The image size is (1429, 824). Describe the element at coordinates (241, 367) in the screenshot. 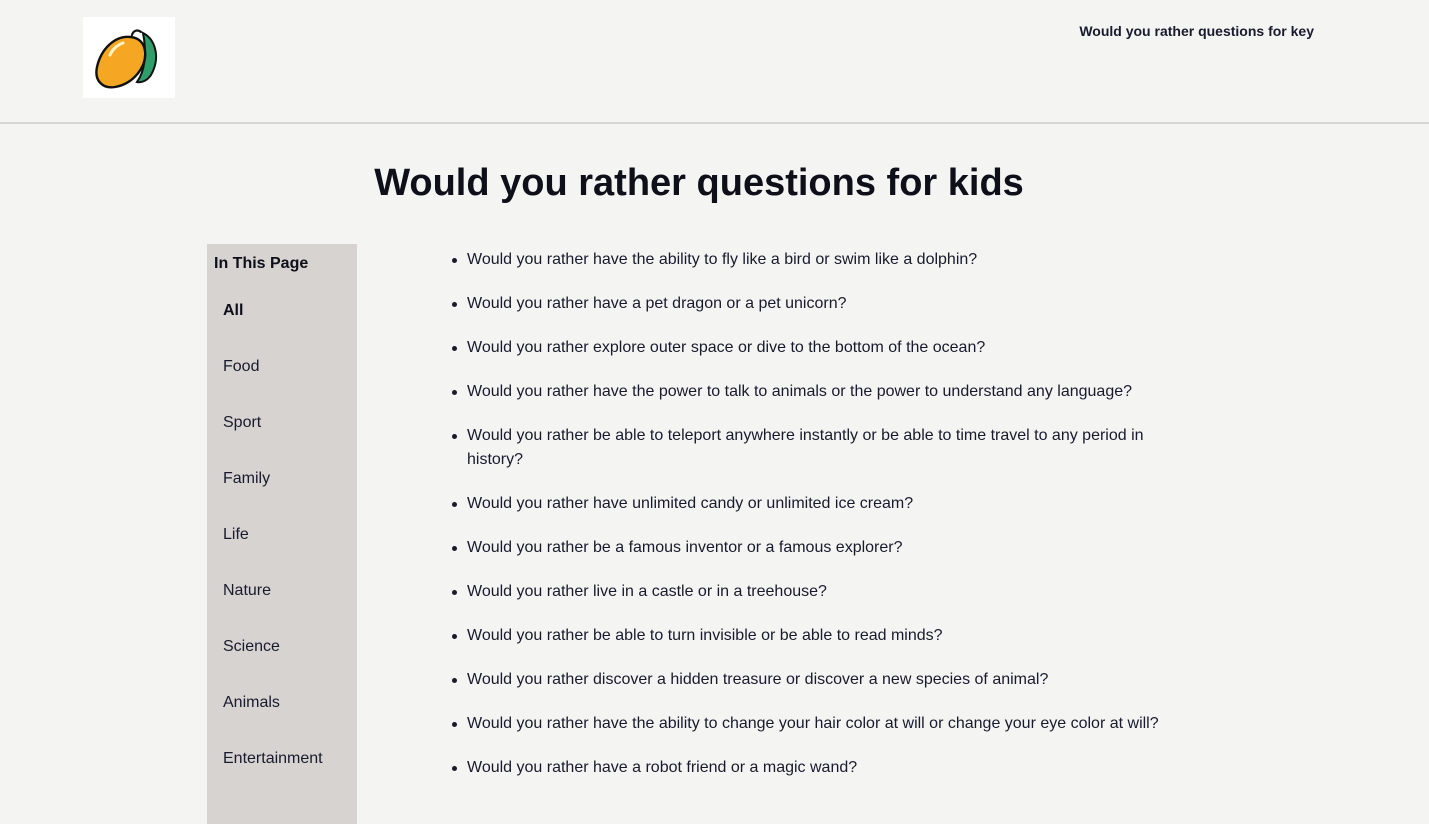

I see `toc-item-food: Food` at that location.